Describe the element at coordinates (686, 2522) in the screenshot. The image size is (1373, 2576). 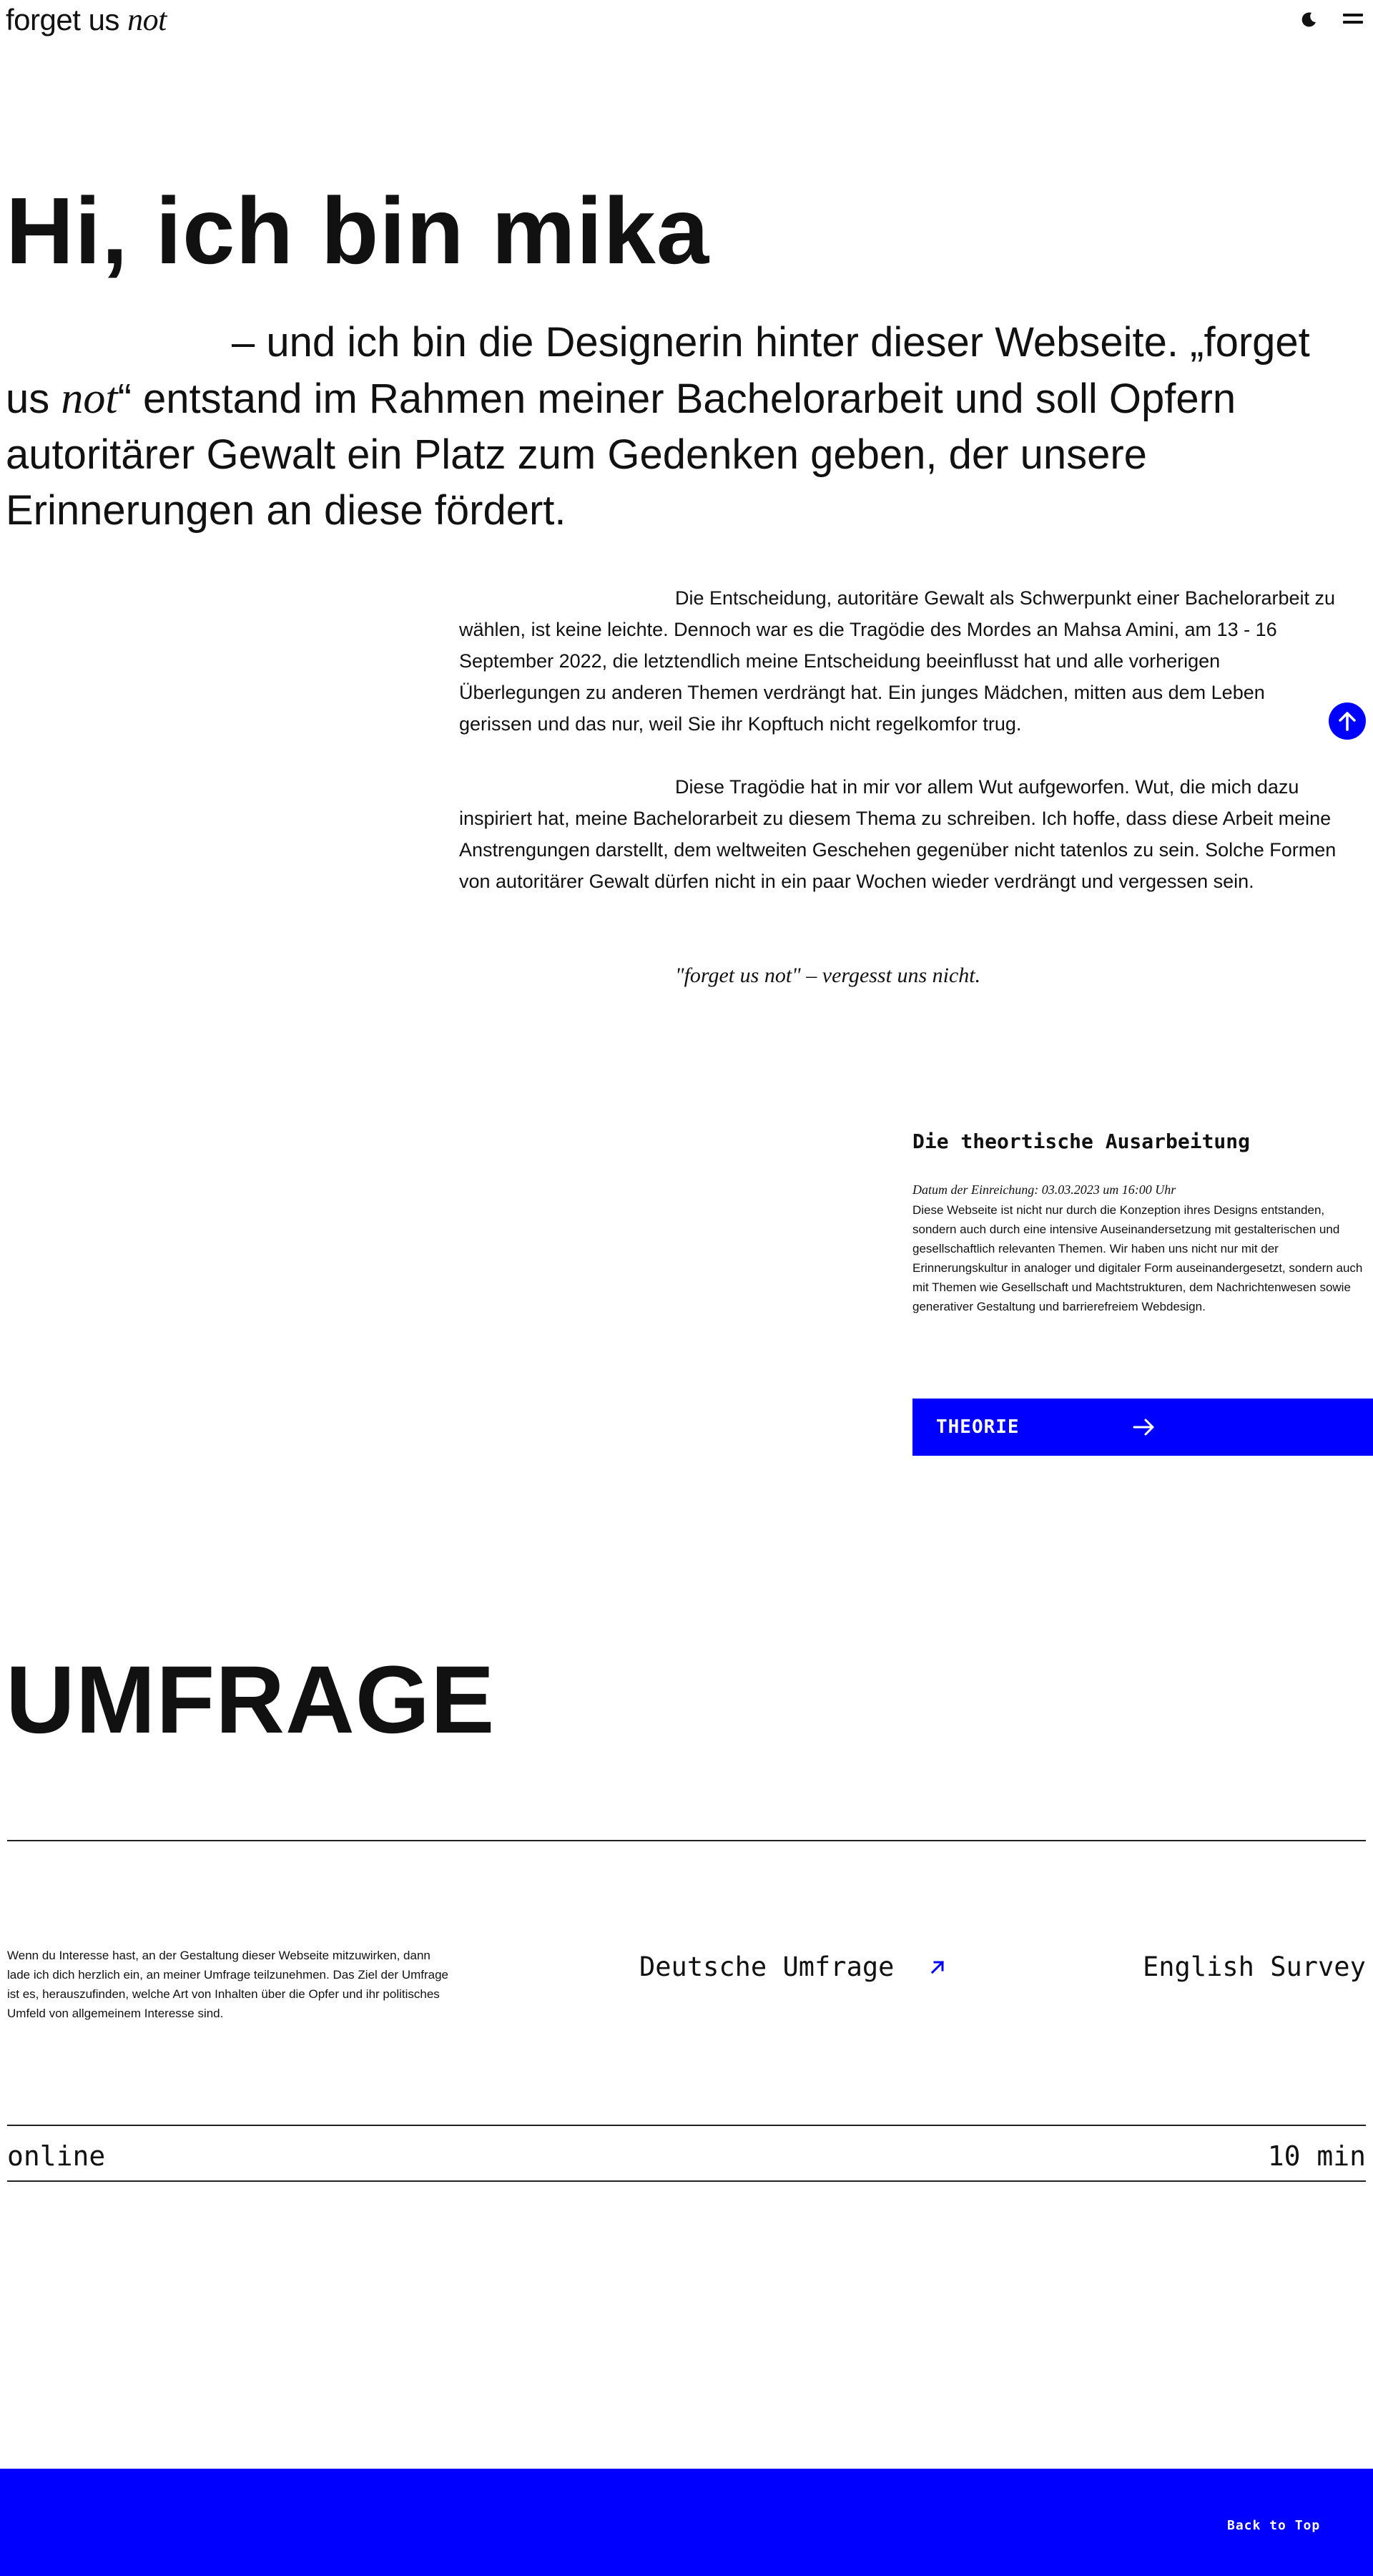
I see `footer` at that location.